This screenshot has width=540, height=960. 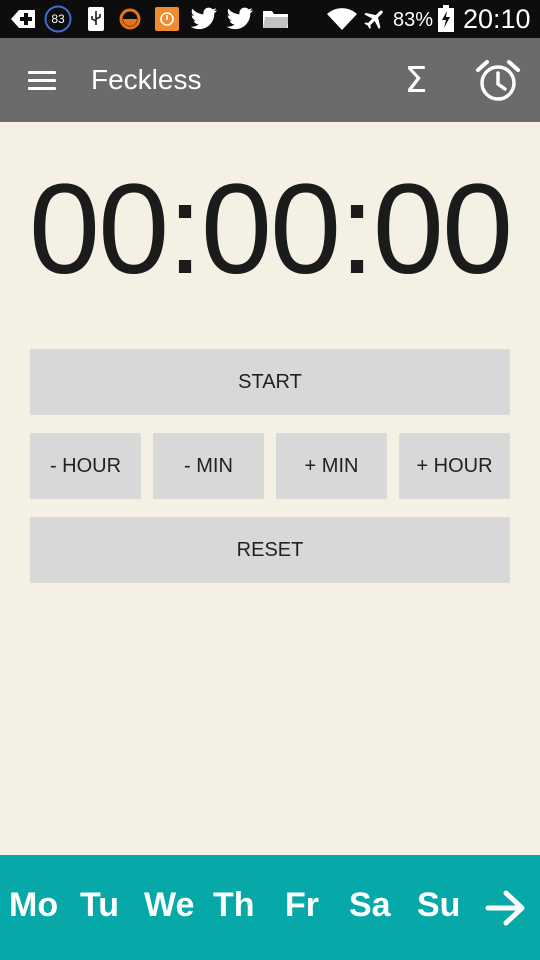 What do you see at coordinates (270, 80) in the screenshot?
I see `app-bar: Feckless Σ` at bounding box center [270, 80].